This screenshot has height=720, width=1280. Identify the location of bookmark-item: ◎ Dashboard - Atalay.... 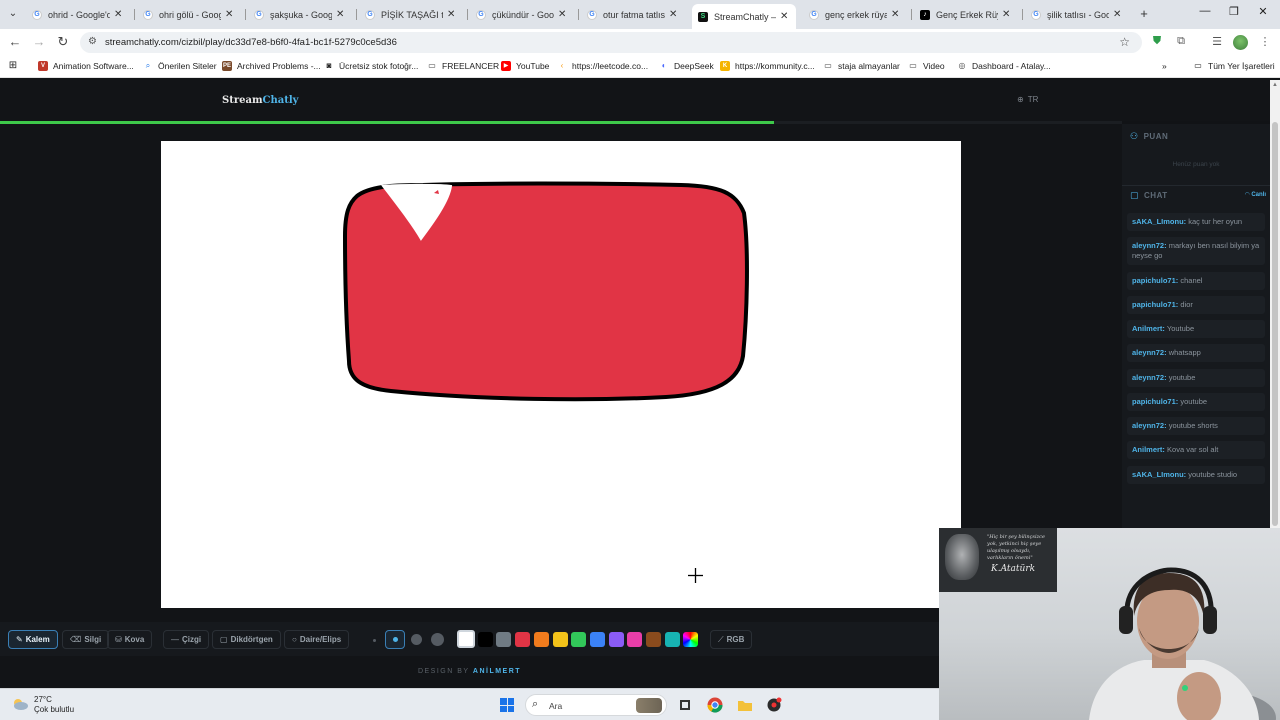
(1004, 66).